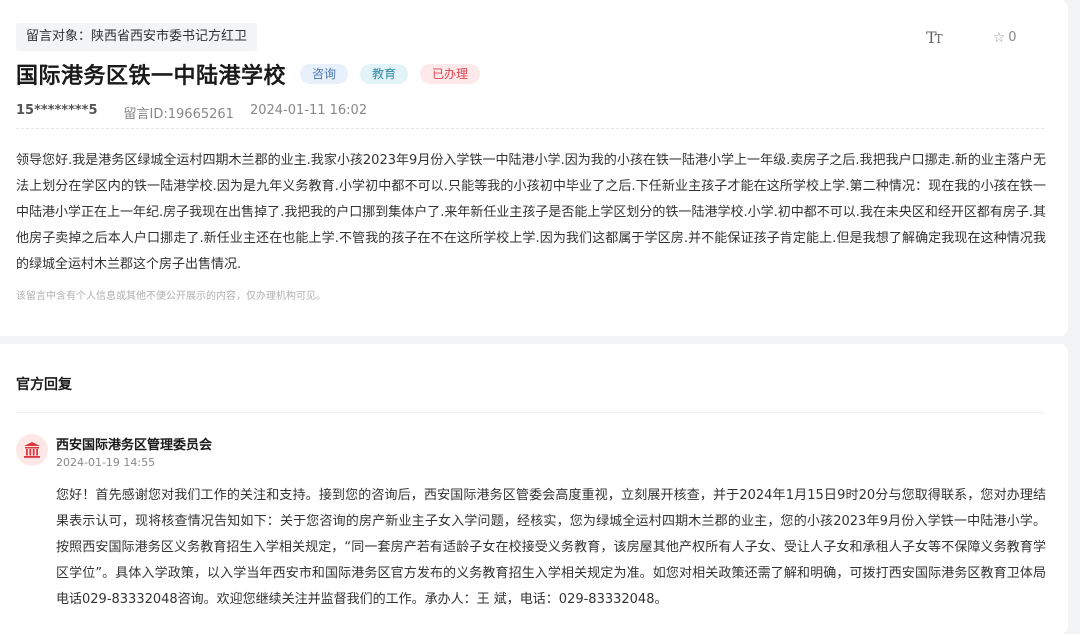  I want to click on favorite-button: ☆ 0, so click(1005, 38).